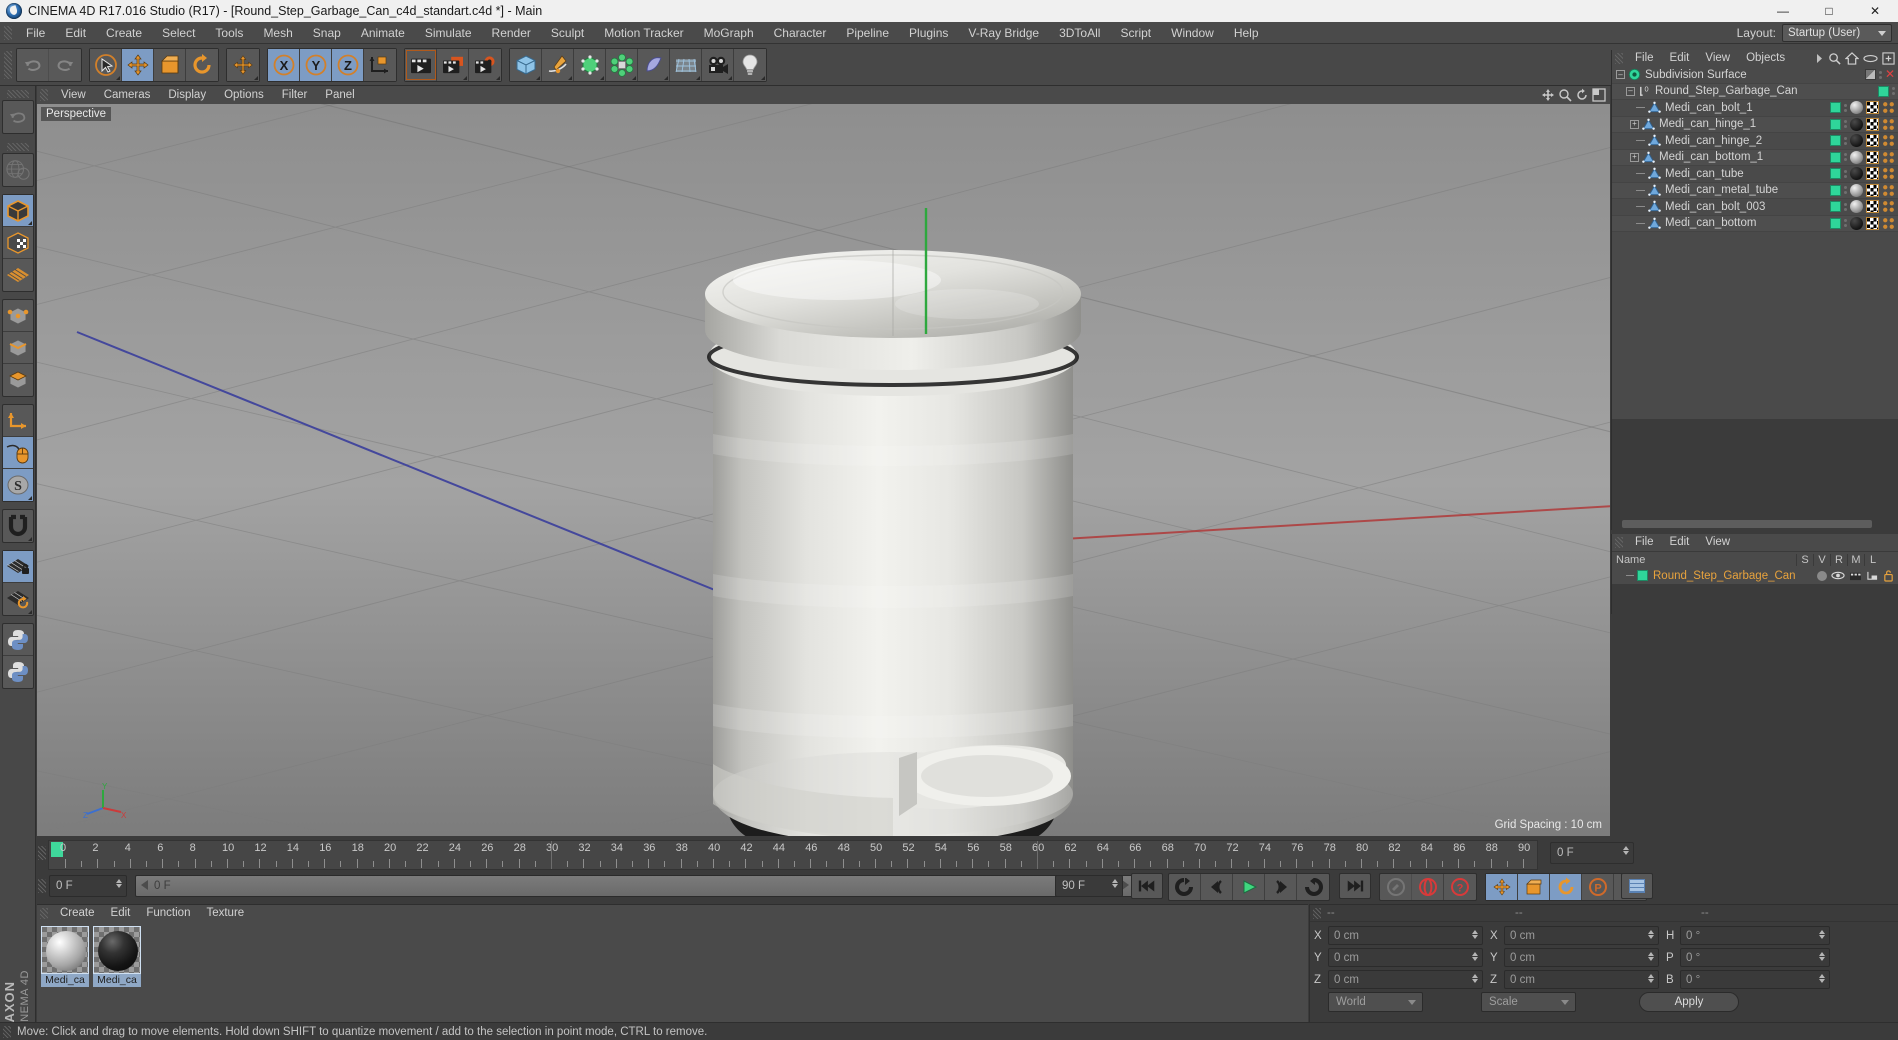  Describe the element at coordinates (229, 33) in the screenshot. I see `menu-item-tools: Tools` at that location.